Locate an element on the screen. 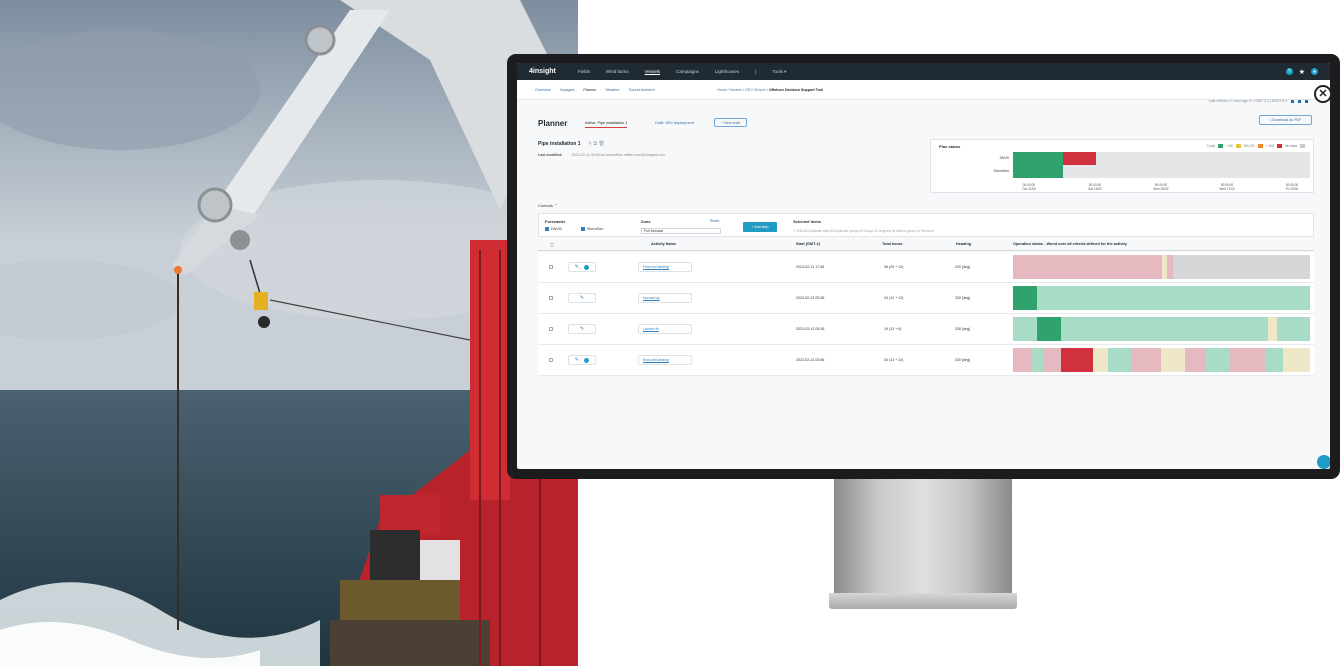  sub-nav-planner: Planner is located at coordinates (589, 90).